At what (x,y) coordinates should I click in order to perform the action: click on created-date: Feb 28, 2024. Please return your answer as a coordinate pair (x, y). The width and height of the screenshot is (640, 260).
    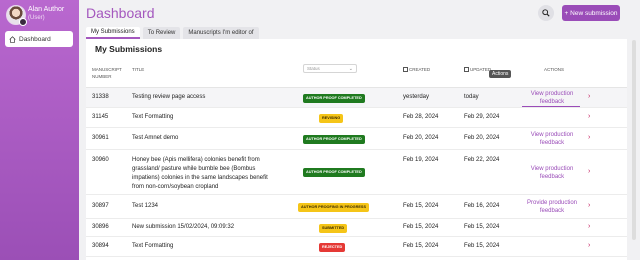
    Looking at the image, I should click on (421, 117).